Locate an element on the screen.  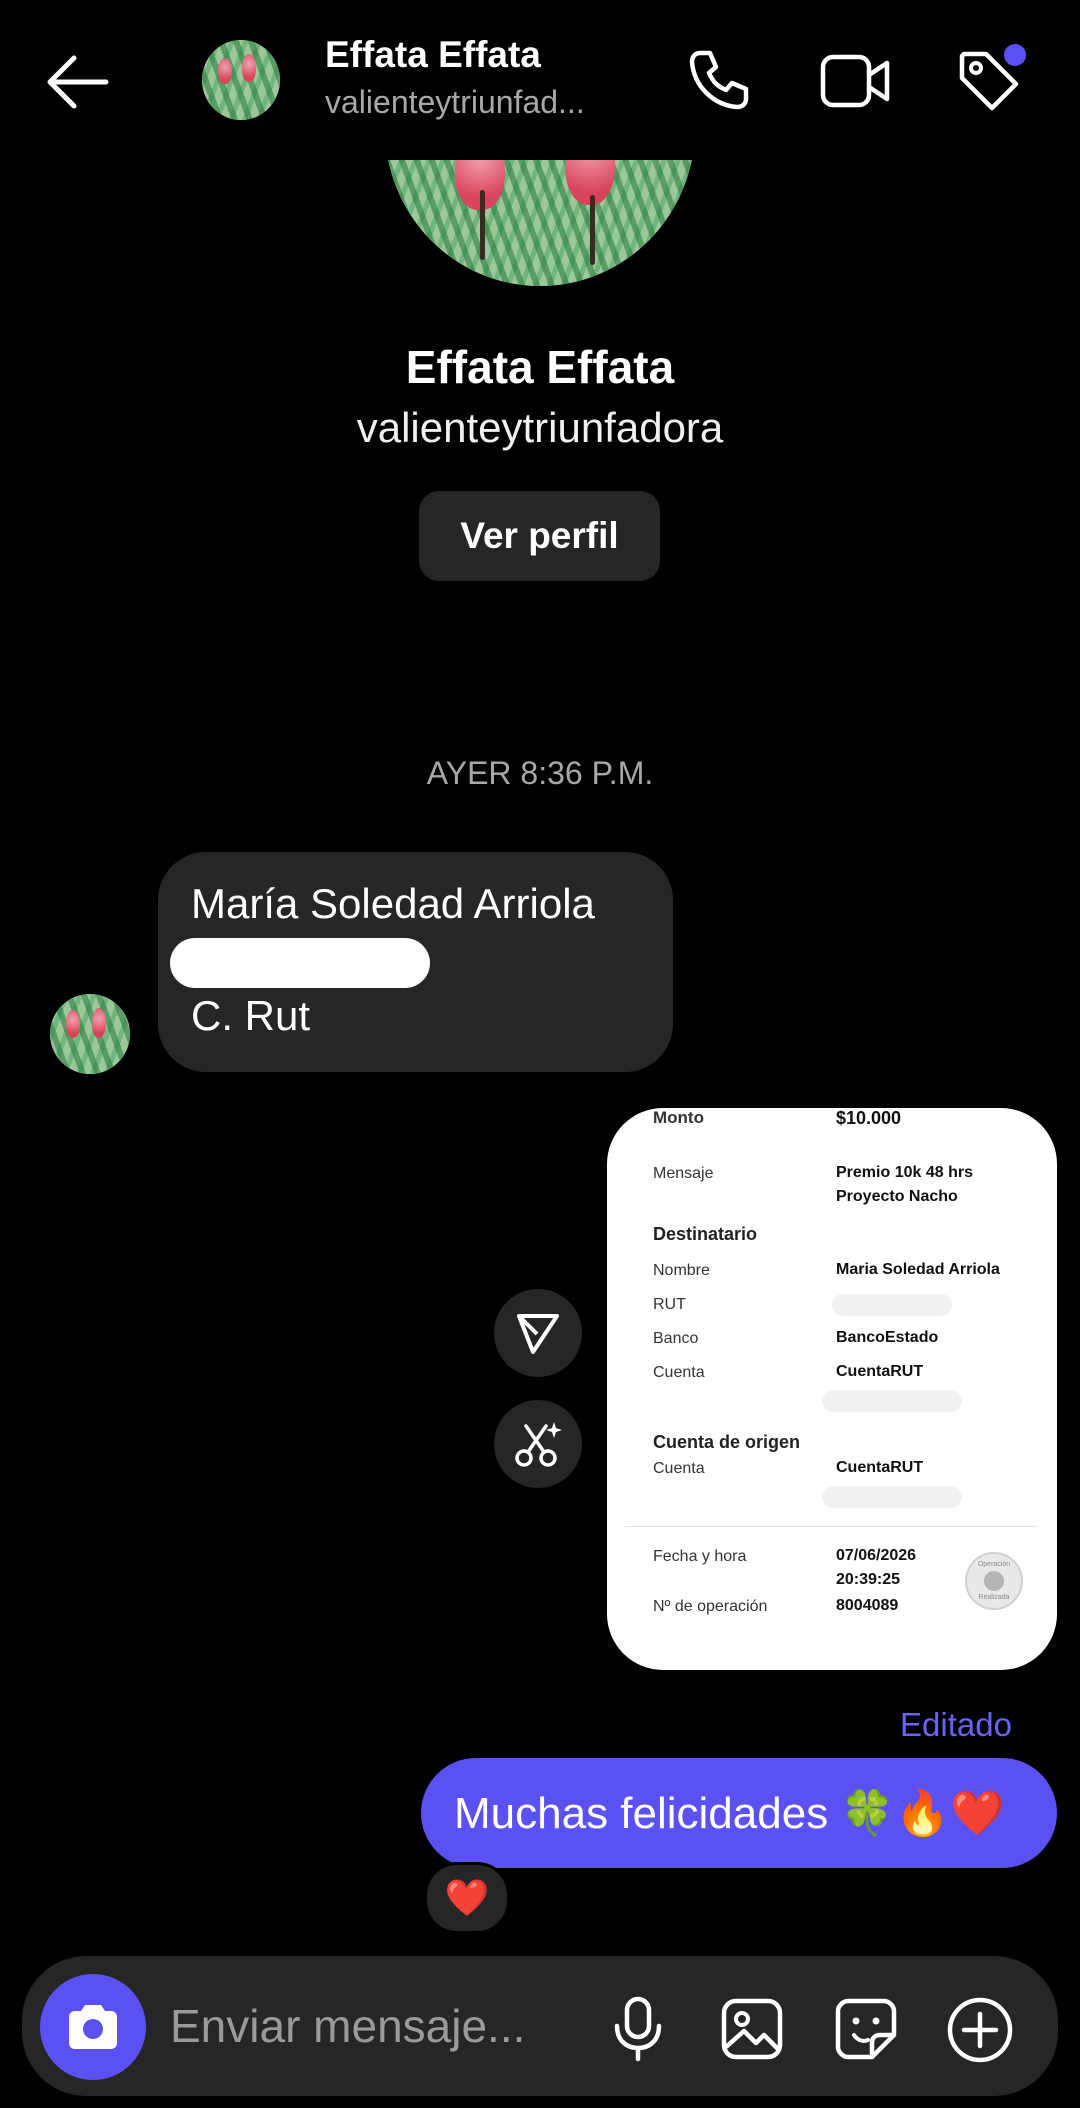
reaction-badge: ❤️ is located at coordinates (467, 1898).